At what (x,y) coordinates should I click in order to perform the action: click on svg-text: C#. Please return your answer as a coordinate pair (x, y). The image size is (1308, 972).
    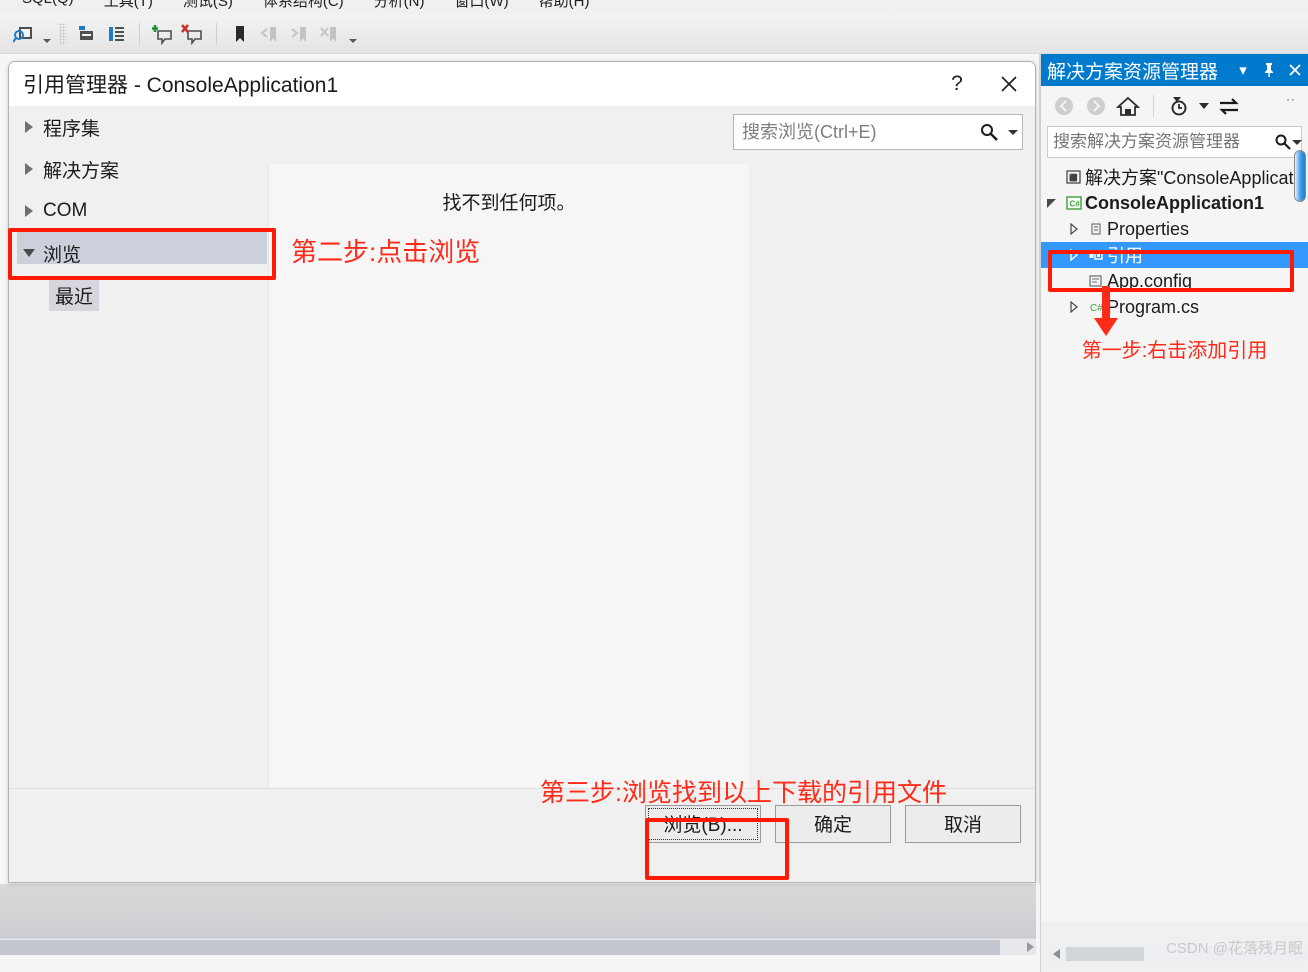
    Looking at the image, I should click on (1075, 204).